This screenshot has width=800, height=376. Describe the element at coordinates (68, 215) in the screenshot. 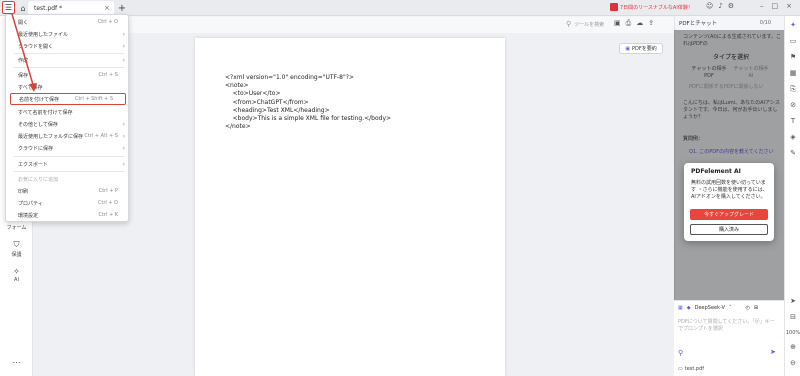

I see `menu-item-preferences: 環境設定 Ctrl + K` at that location.